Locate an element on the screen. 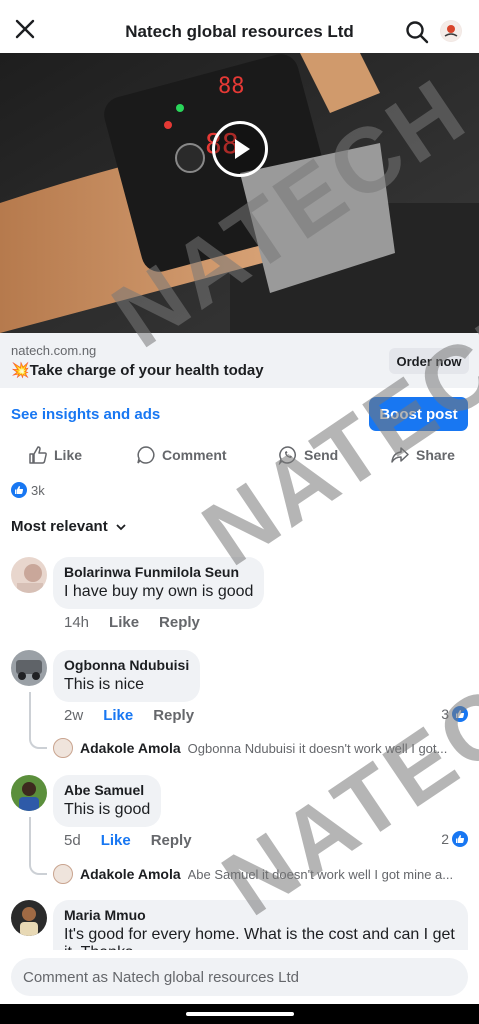  comment-time: 5d is located at coordinates (72, 840).